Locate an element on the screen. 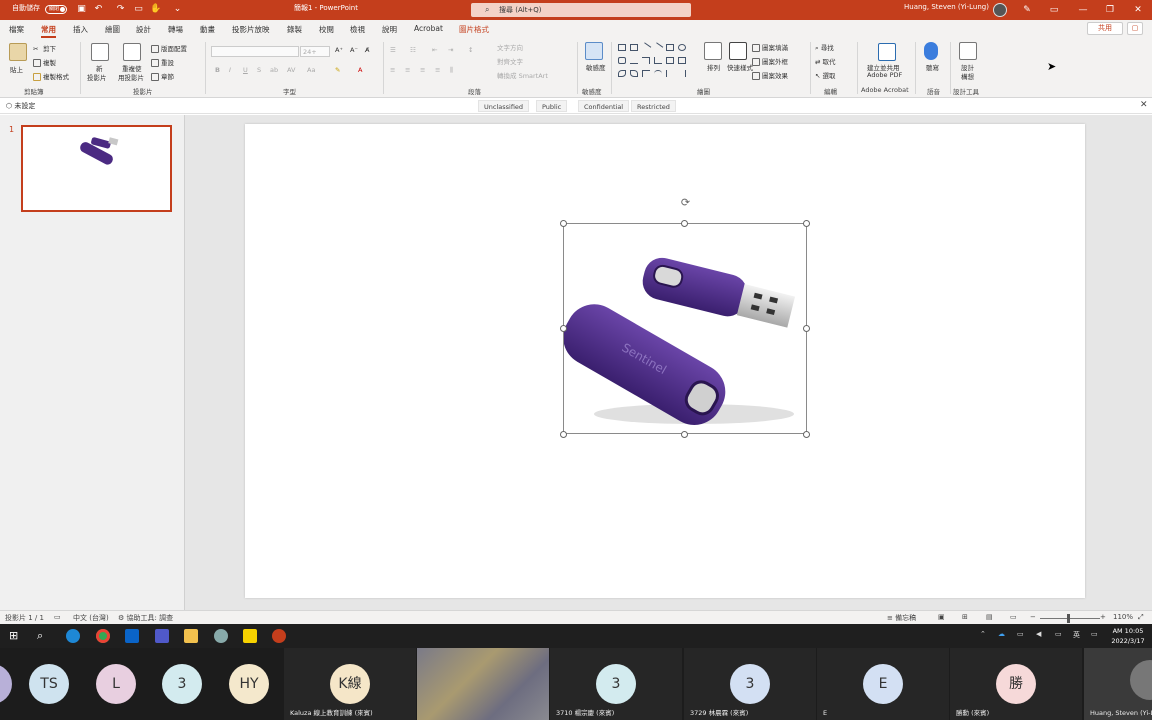 The height and width of the screenshot is (720, 1152). tab-insert: 插入 is located at coordinates (80, 29).